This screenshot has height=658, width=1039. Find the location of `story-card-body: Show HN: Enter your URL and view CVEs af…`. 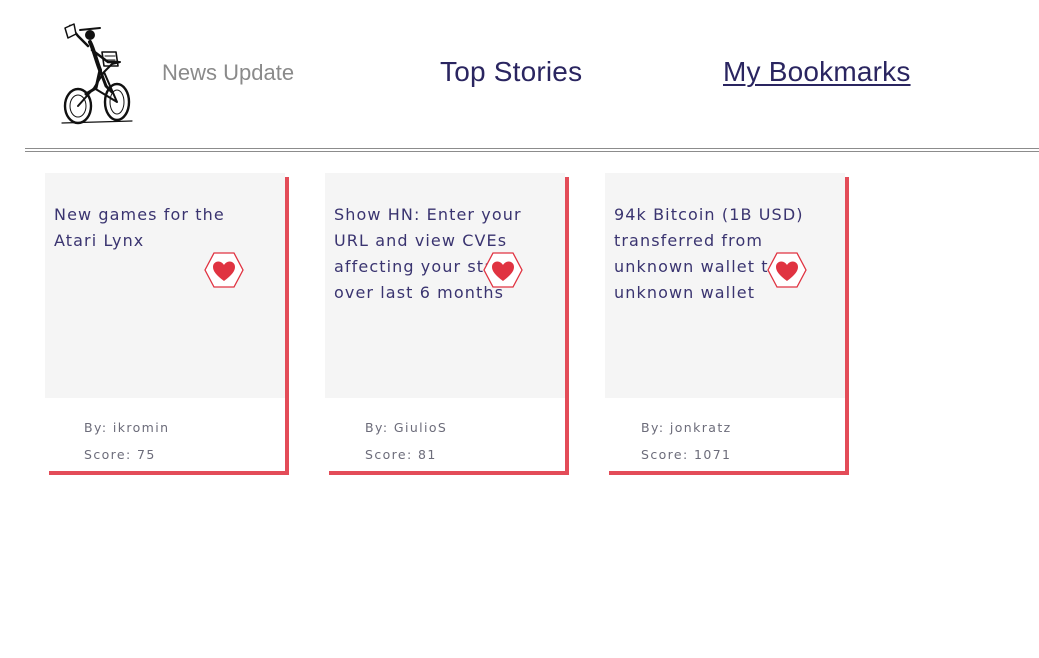

story-card-body: Show HN: Enter your URL and view CVEs af… is located at coordinates (445, 285).